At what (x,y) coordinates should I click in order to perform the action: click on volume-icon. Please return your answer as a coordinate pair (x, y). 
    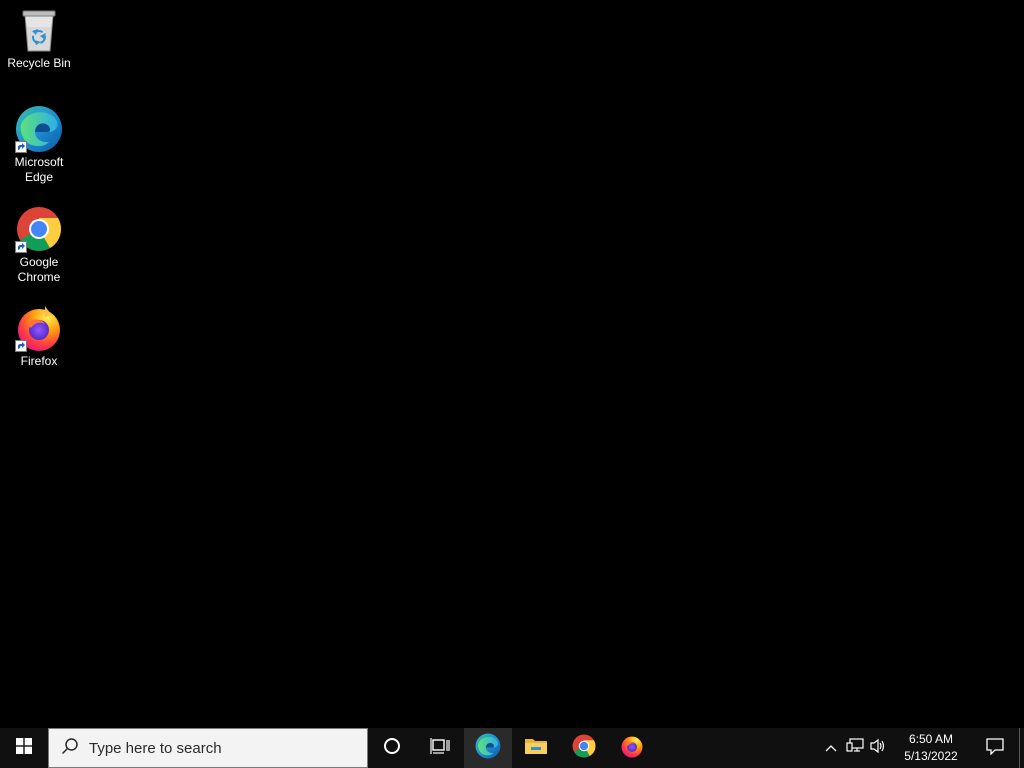
    Looking at the image, I should click on (879, 748).